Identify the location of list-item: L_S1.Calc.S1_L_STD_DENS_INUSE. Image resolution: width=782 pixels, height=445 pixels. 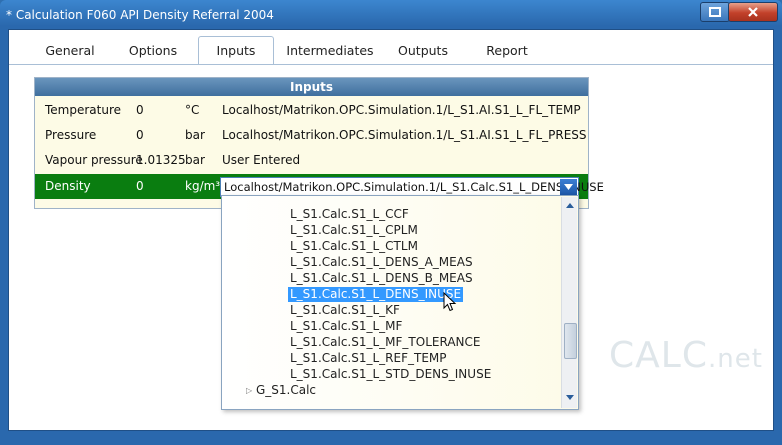
(390, 374).